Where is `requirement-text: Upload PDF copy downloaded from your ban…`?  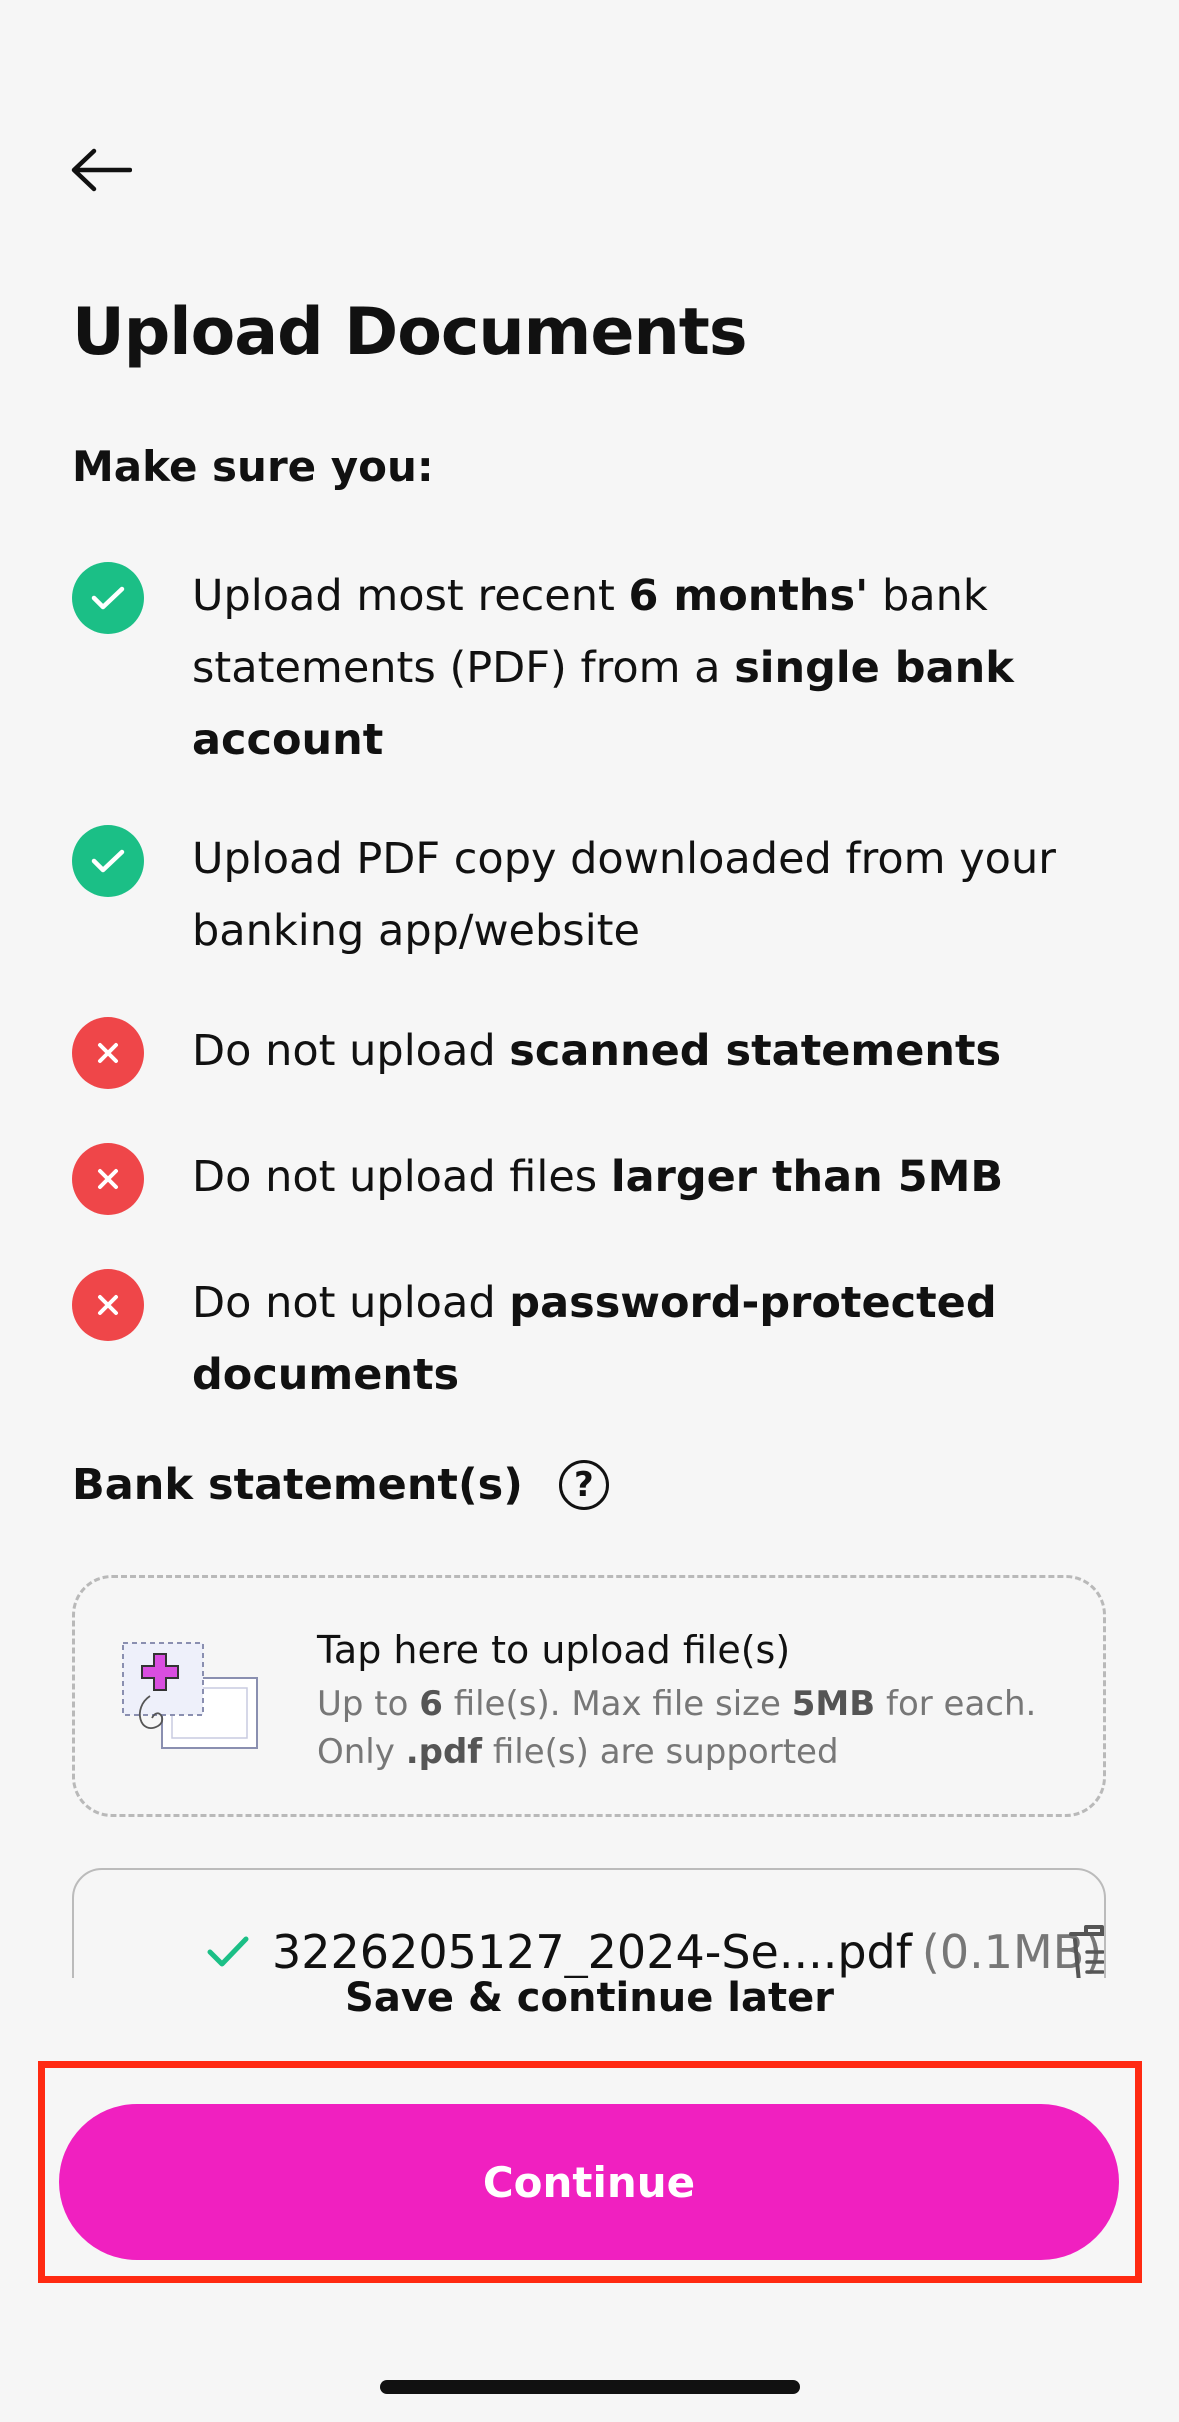
requirement-text: Upload PDF copy downloaded from your ban… is located at coordinates (624, 895).